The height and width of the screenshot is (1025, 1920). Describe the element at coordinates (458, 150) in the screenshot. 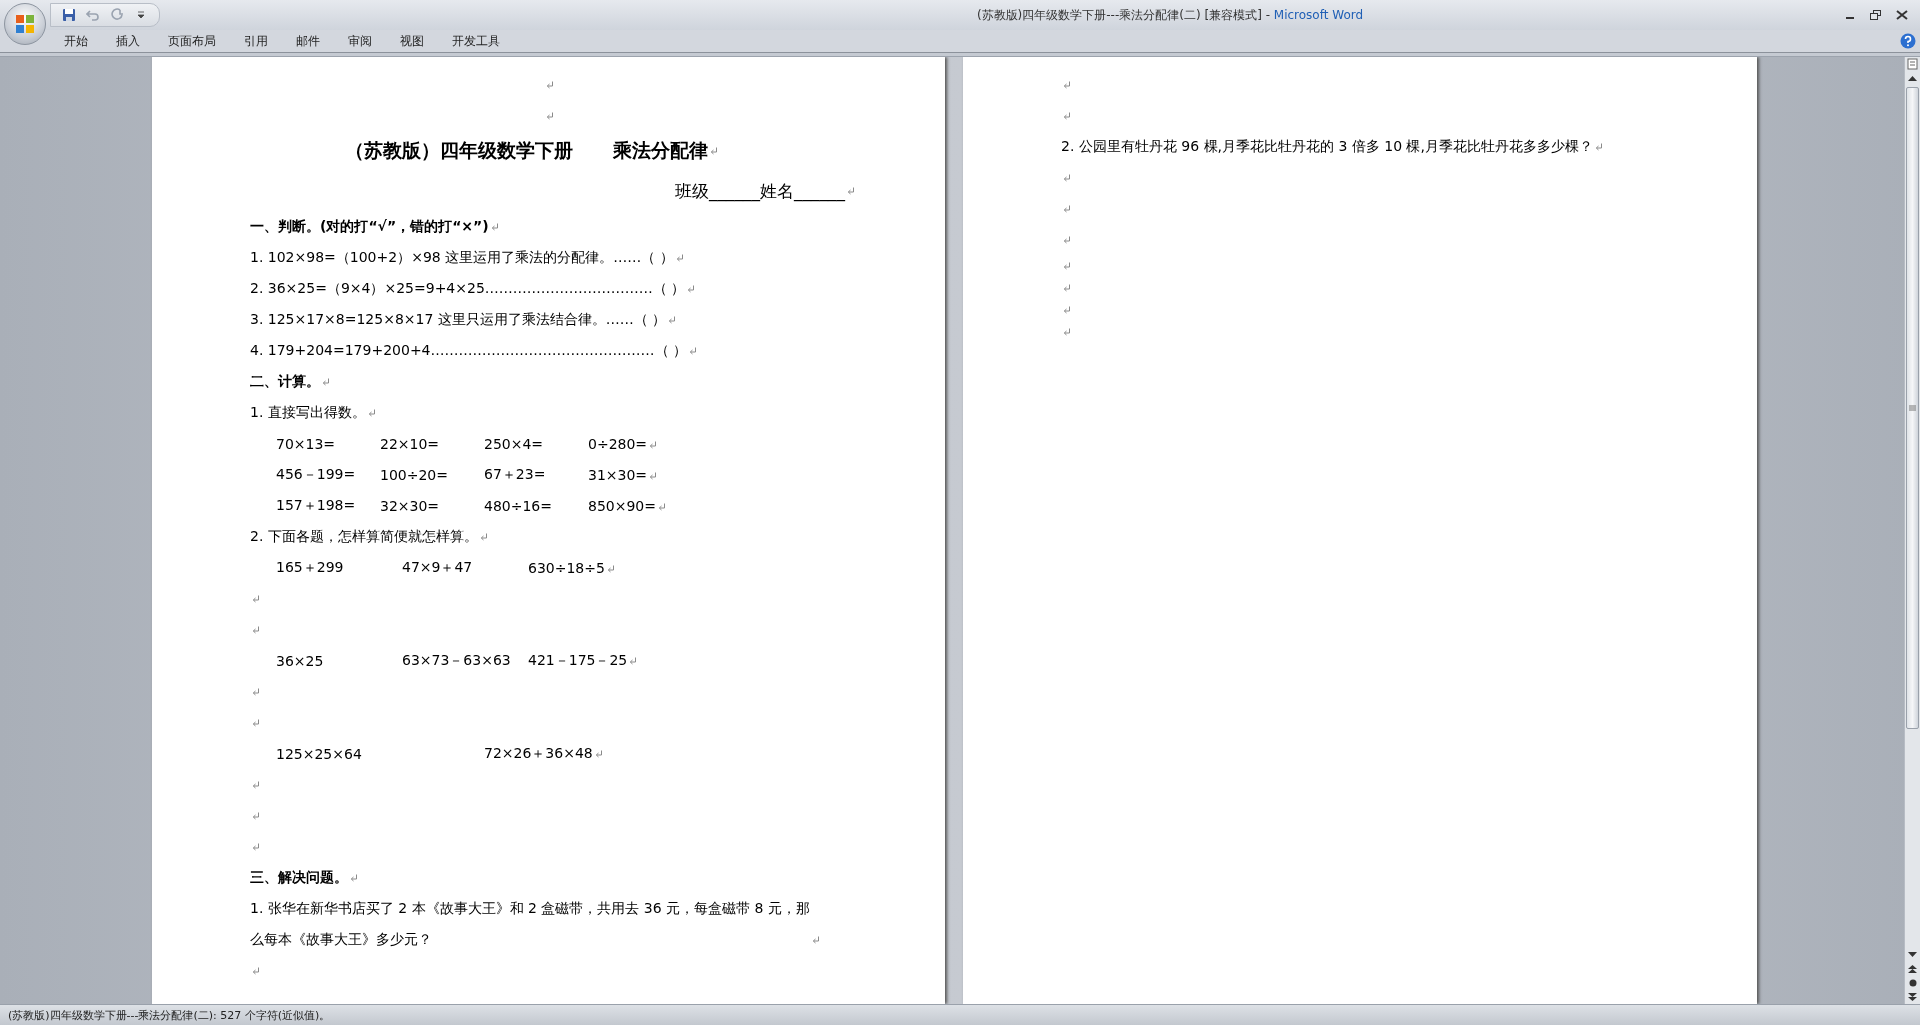

I see `document-title: （苏教版）四年级数学下册` at that location.